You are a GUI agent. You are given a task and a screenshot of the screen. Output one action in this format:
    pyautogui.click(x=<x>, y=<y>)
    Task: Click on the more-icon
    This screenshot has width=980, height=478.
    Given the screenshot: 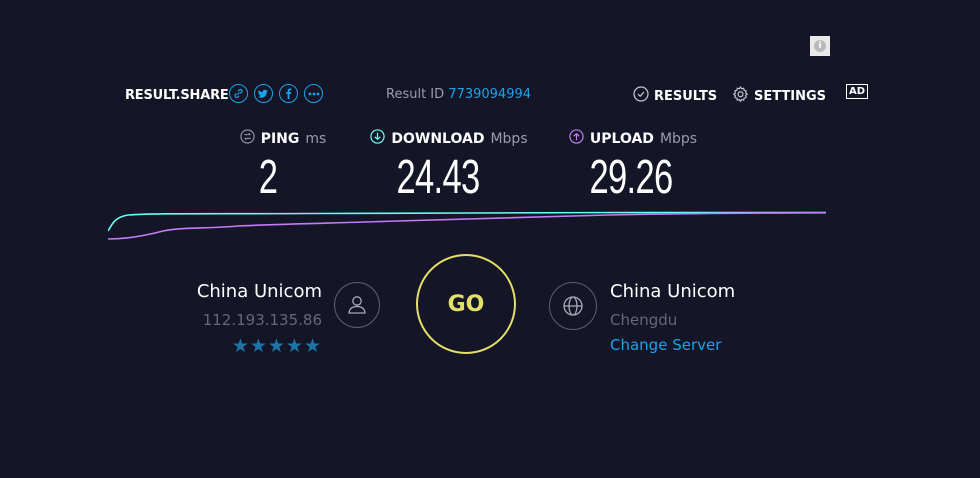 What is the action you would take?
    pyautogui.click(x=313, y=93)
    